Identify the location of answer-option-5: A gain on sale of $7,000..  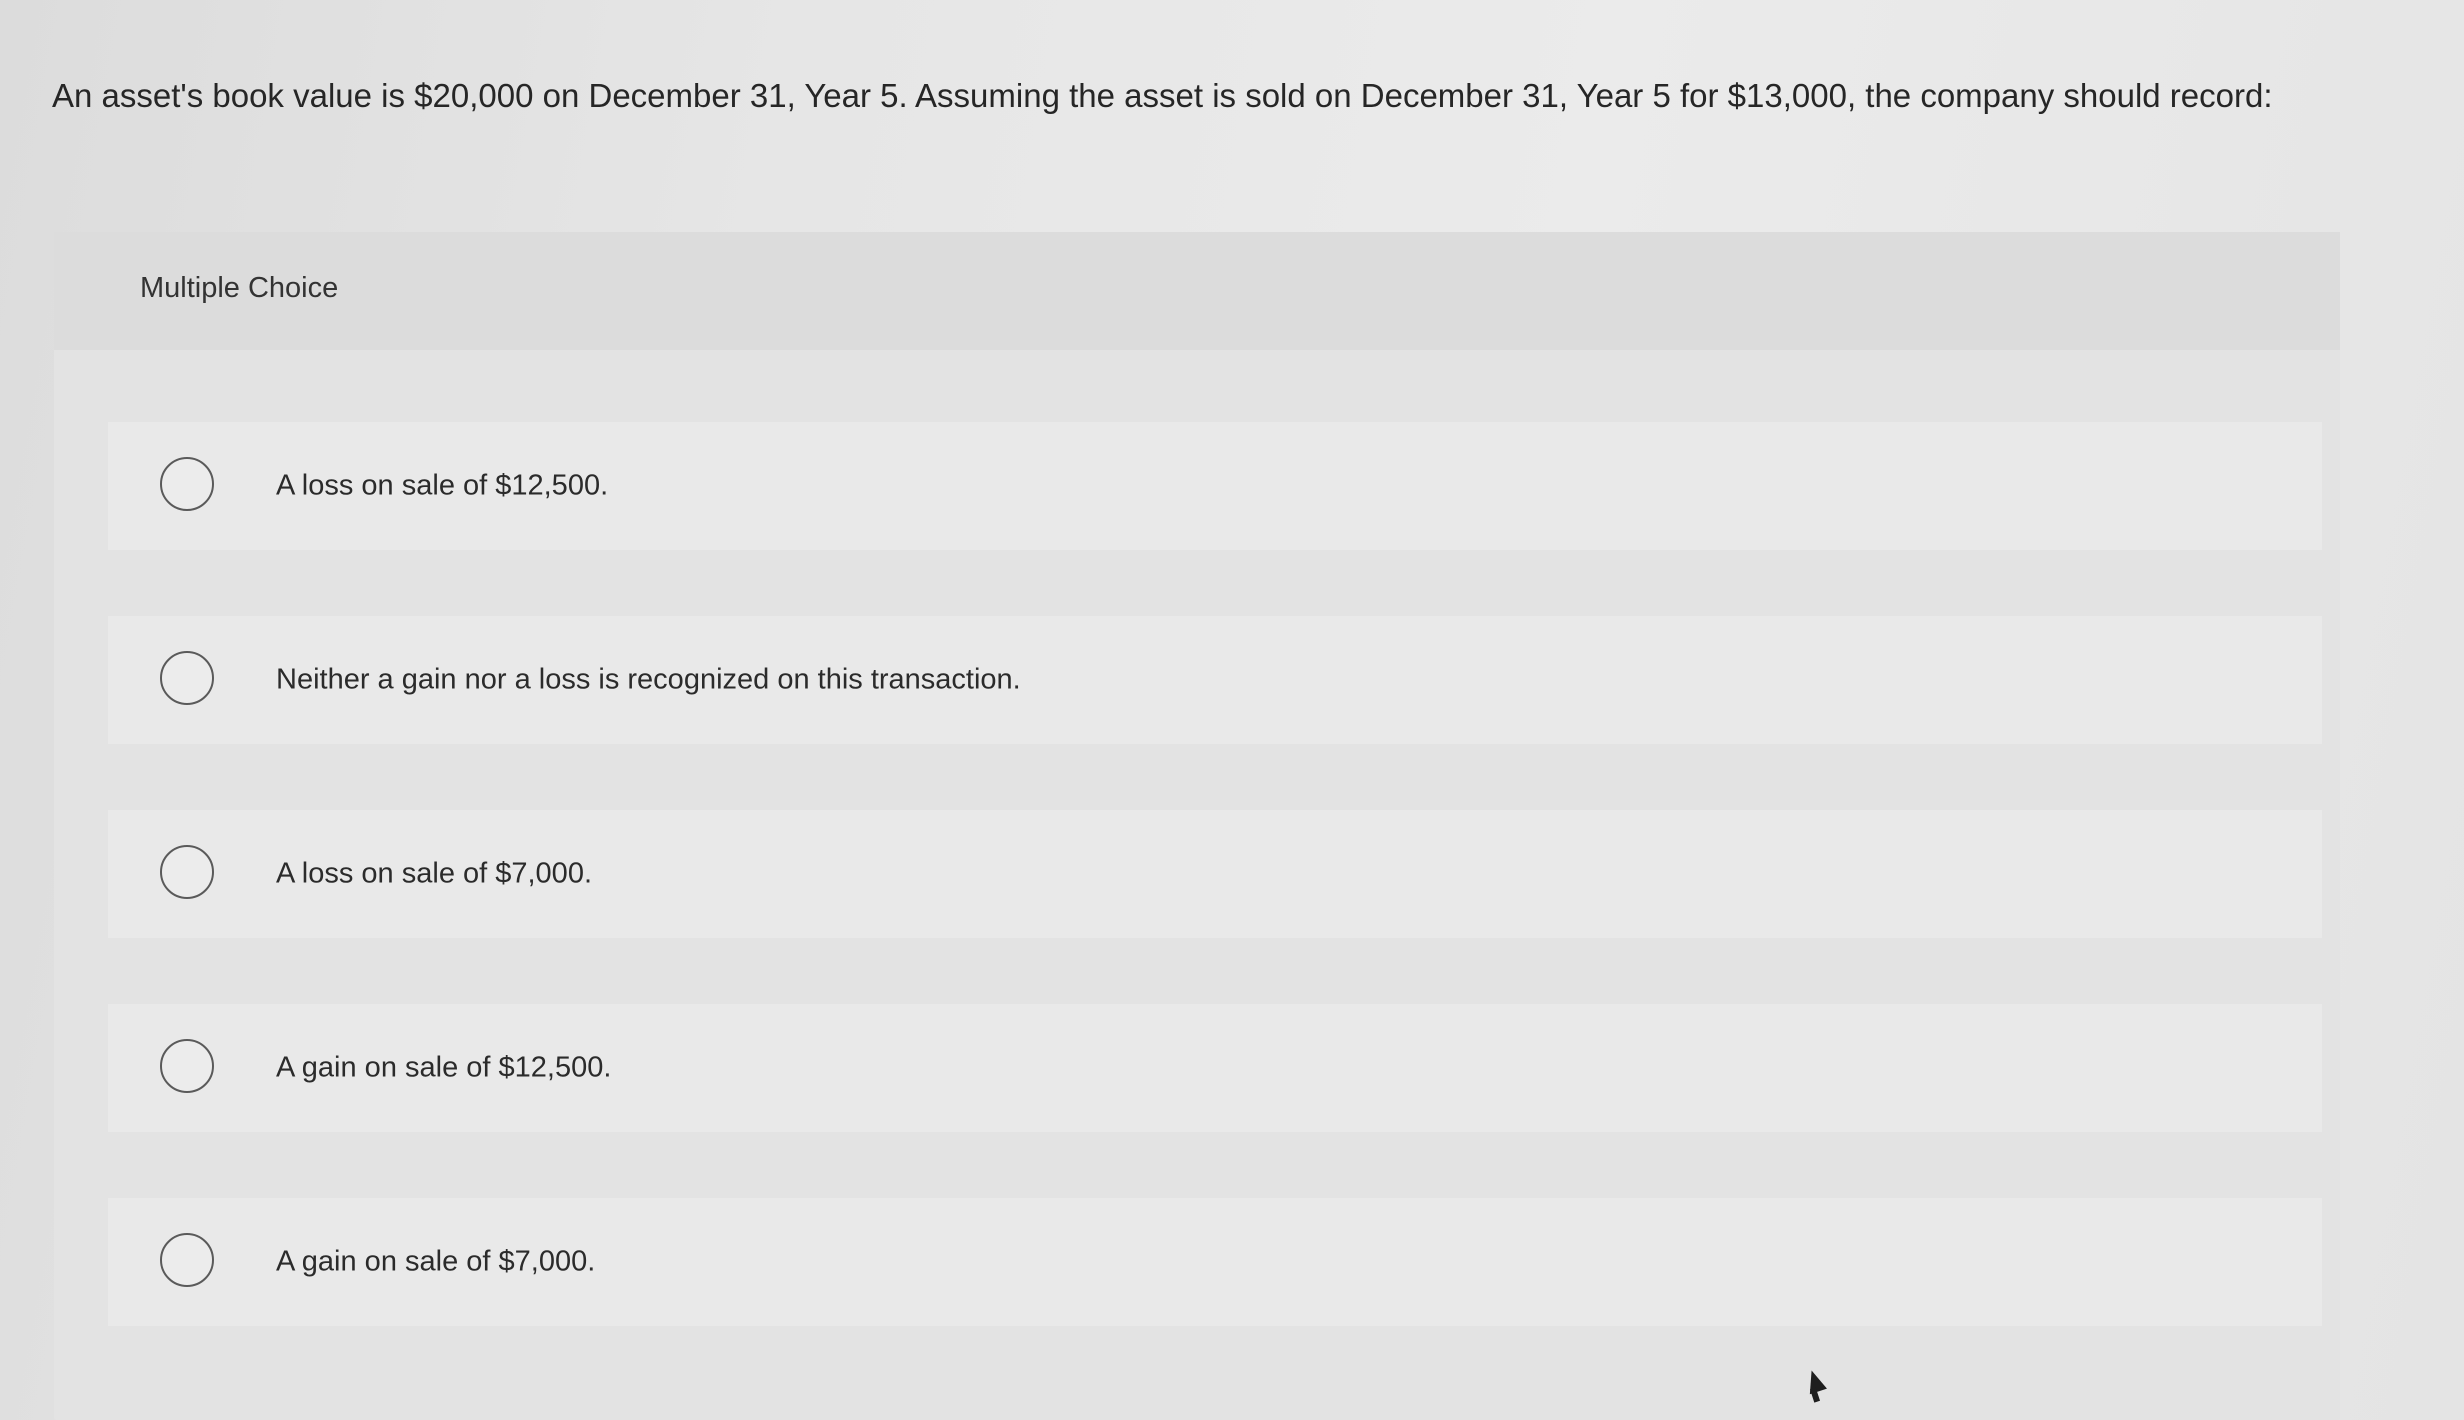
(1215, 1262).